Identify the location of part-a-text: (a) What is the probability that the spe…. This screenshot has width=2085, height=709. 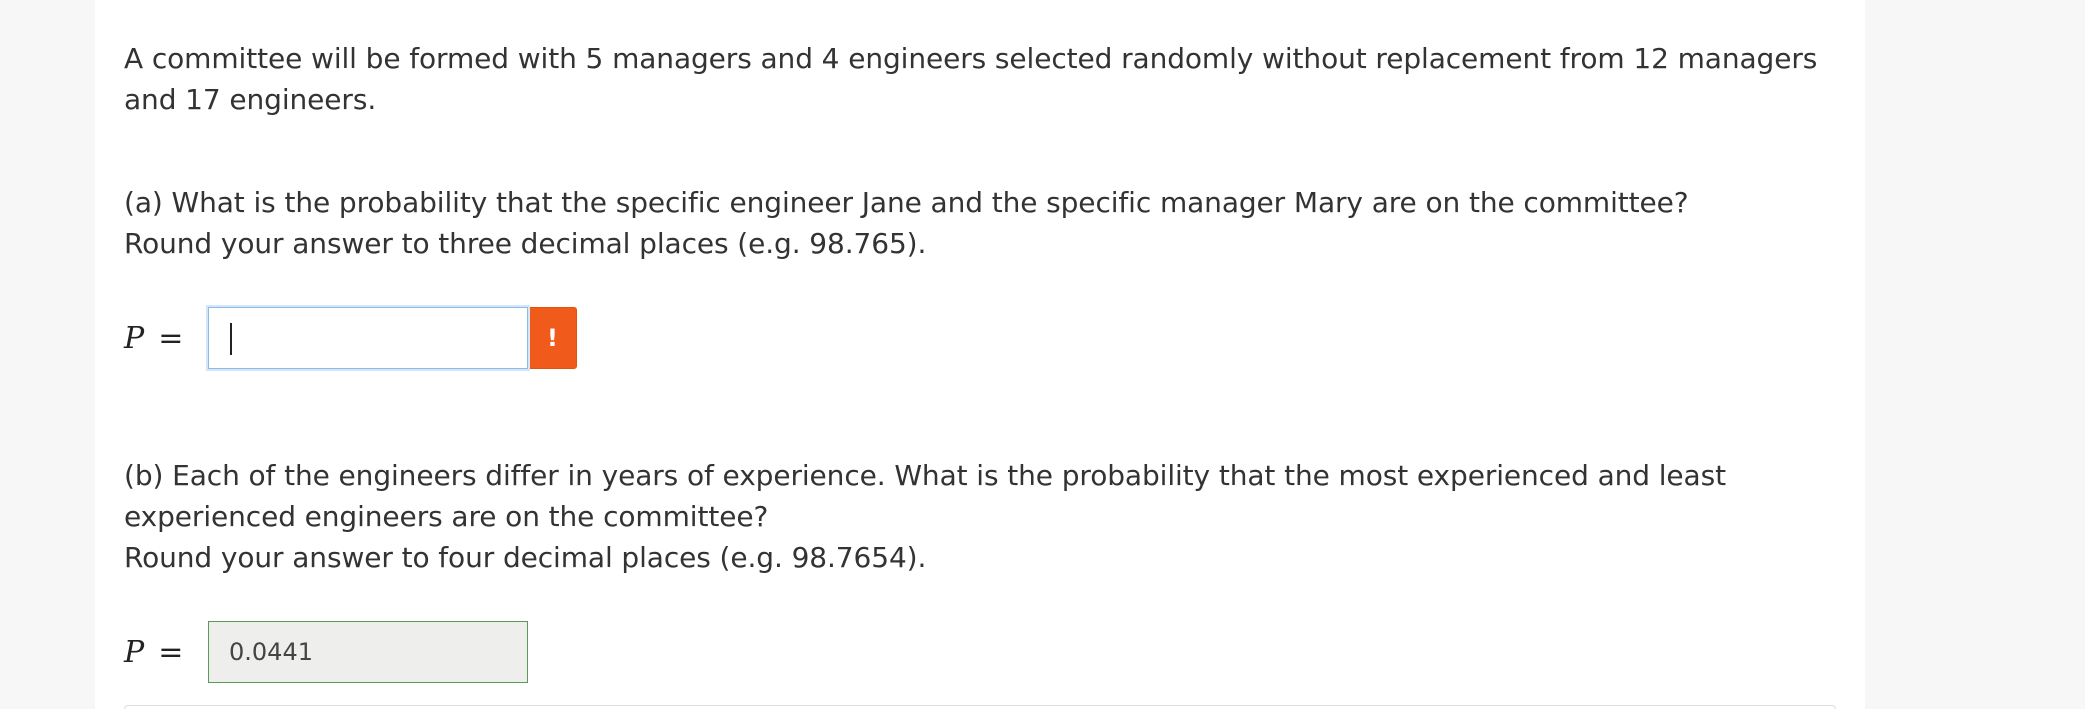
(979, 223).